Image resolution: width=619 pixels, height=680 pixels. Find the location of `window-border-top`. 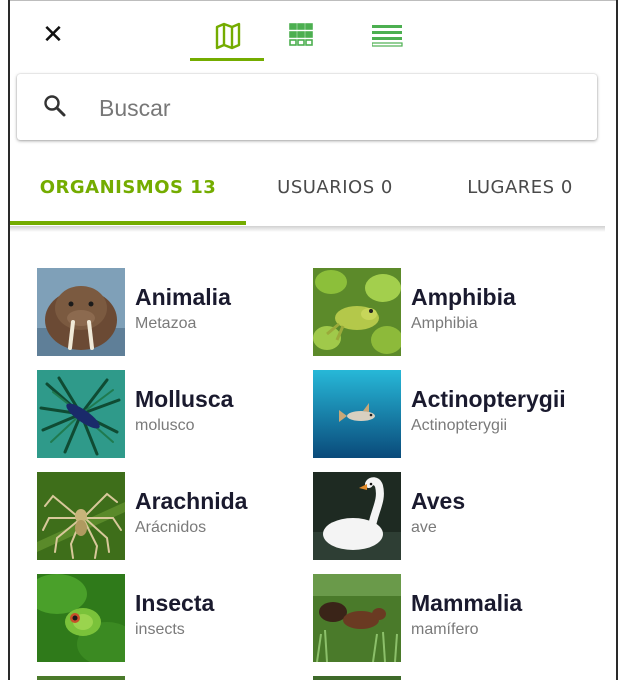

window-border-top is located at coordinates (313, 0).